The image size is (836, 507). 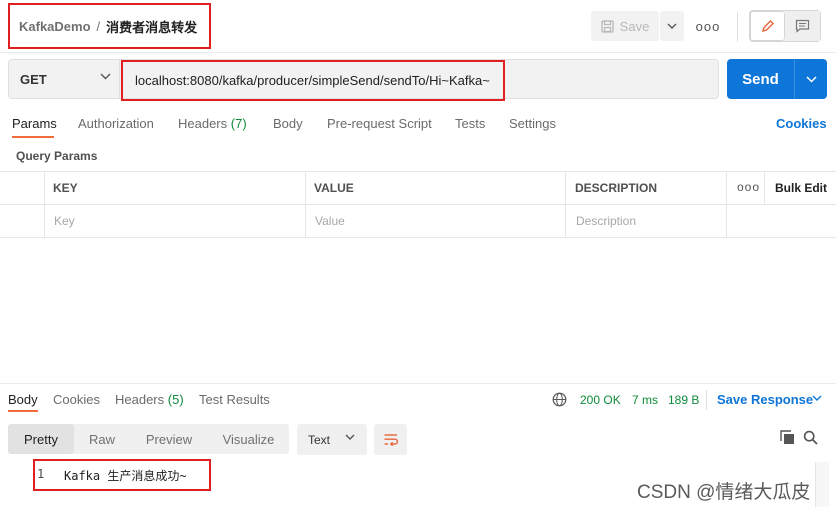 I want to click on cookies-link: Cookies, so click(x=801, y=123).